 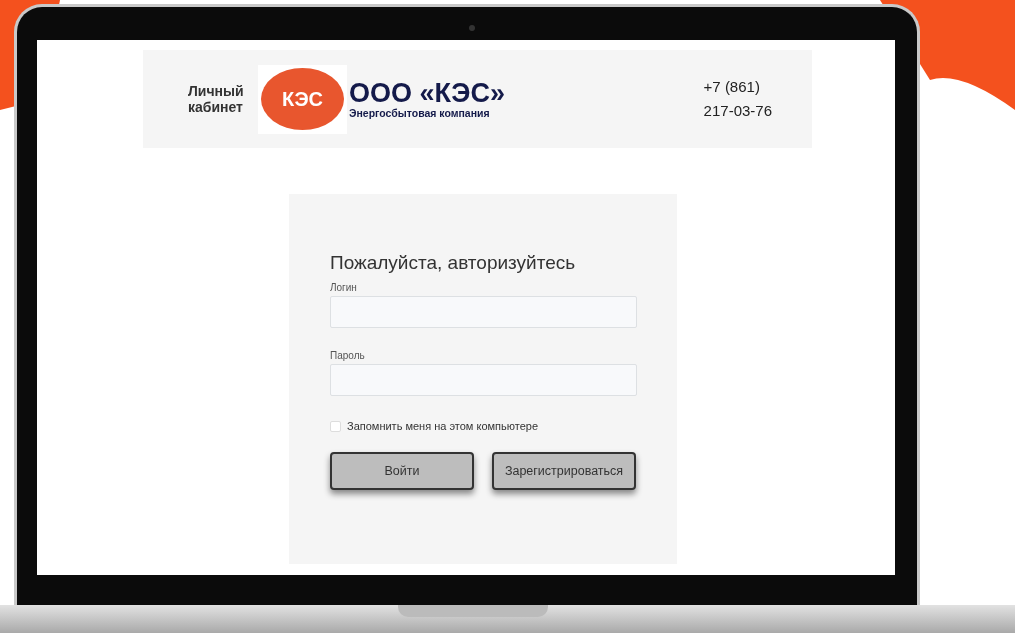 What do you see at coordinates (348, 355) in the screenshot?
I see `field-label: Пароль` at bounding box center [348, 355].